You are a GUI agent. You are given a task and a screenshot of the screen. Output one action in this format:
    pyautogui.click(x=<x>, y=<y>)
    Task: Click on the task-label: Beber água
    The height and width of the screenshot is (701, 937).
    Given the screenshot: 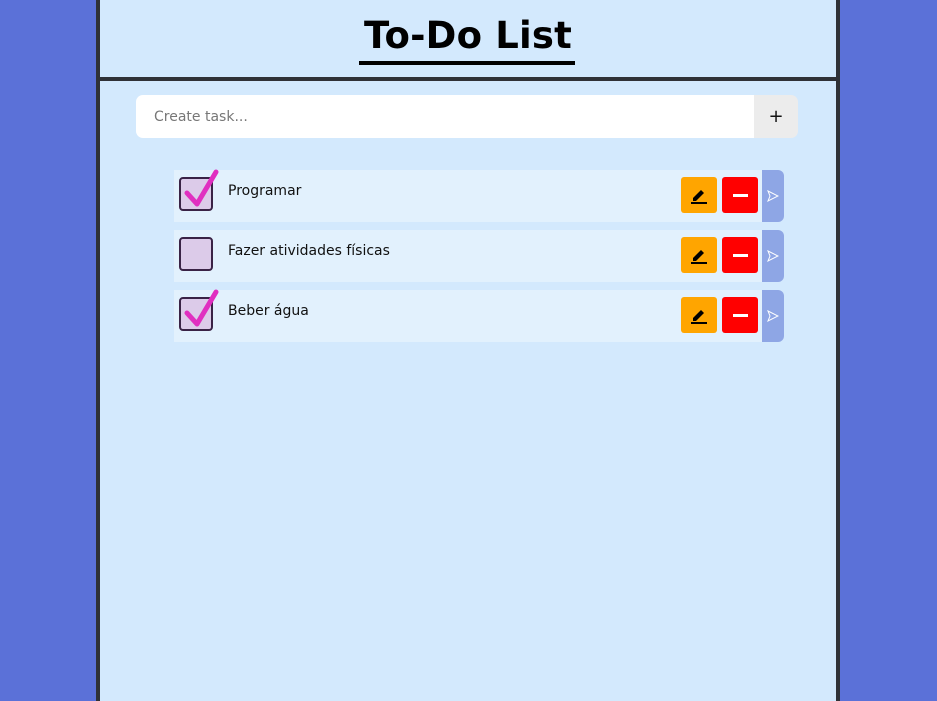 What is the action you would take?
    pyautogui.click(x=268, y=311)
    